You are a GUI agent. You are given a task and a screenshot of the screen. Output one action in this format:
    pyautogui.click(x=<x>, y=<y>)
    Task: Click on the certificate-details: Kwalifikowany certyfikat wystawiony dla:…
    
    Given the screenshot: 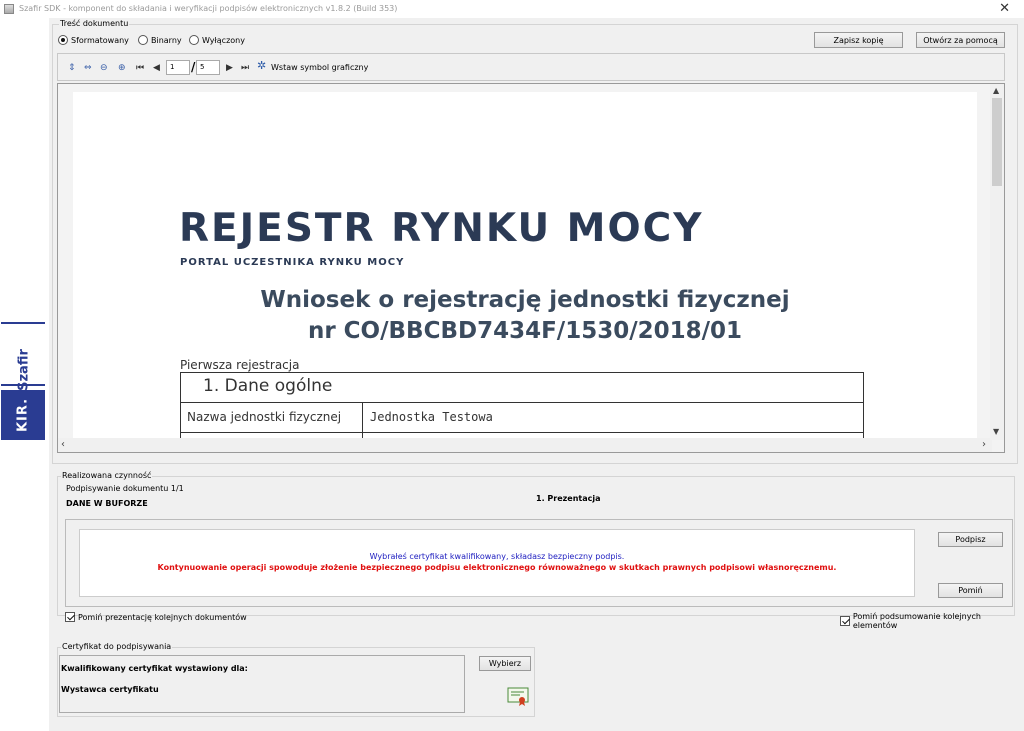 What is the action you would take?
    pyautogui.click(x=262, y=684)
    